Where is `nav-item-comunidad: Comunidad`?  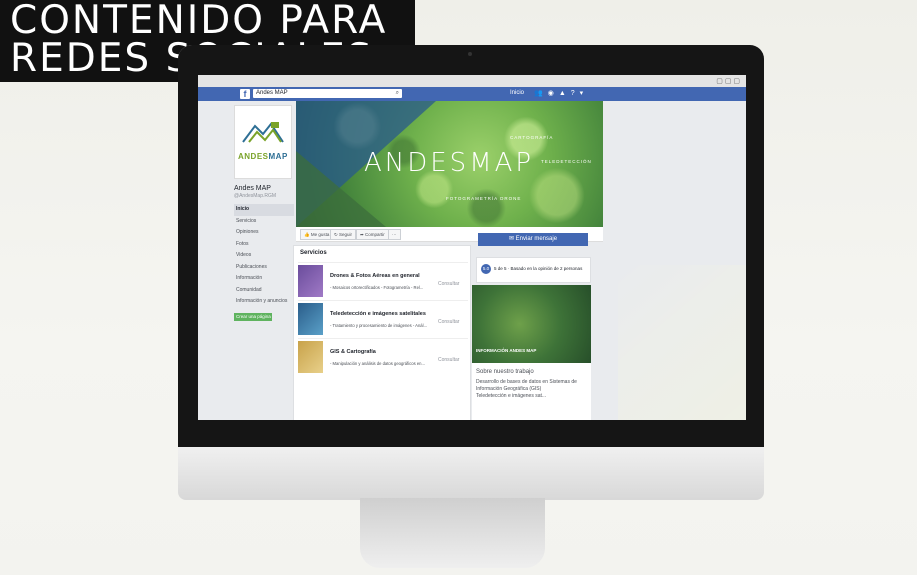
nav-item-comunidad: Comunidad is located at coordinates (264, 291).